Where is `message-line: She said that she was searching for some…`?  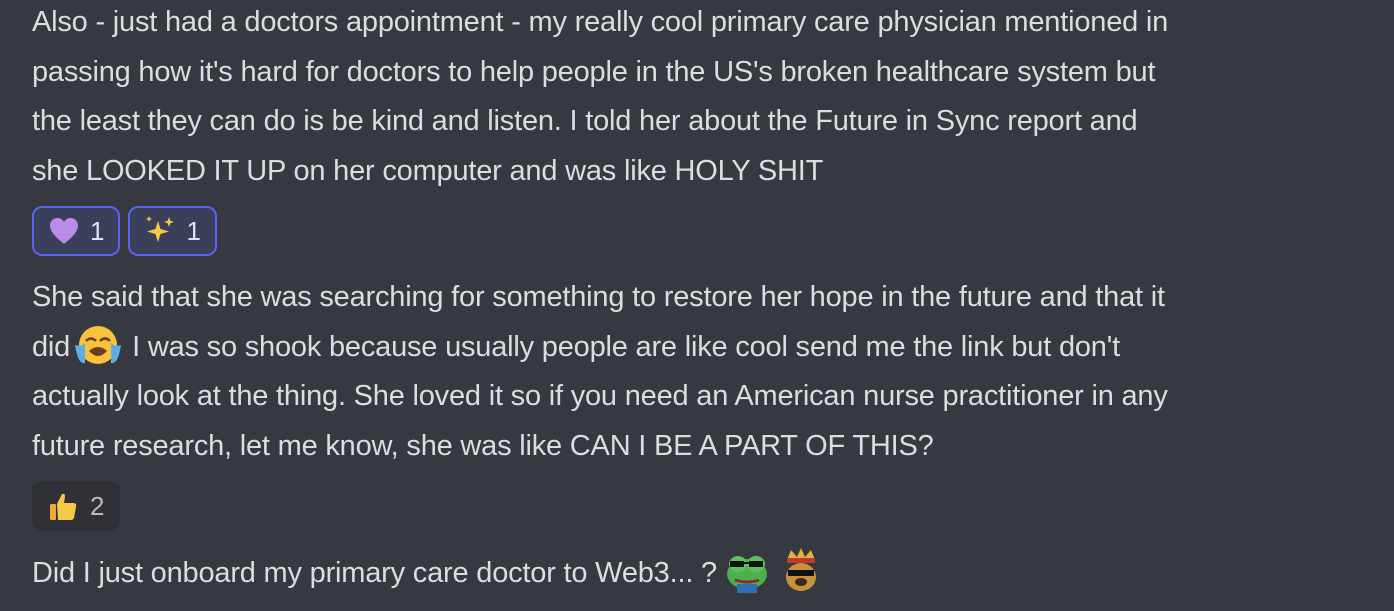
message-line: She said that she was searching for some… is located at coordinates (598, 297).